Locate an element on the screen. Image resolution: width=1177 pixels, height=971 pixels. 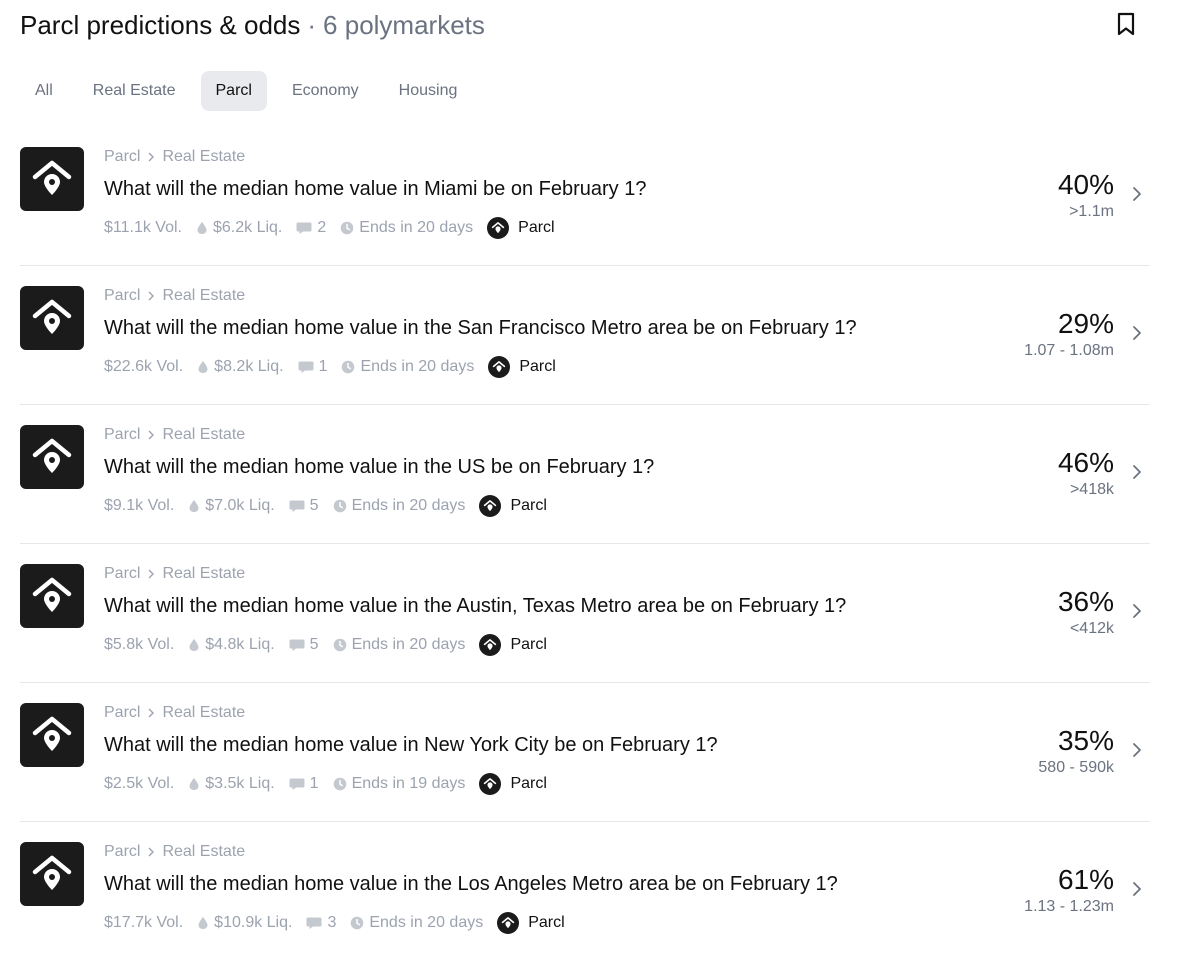
comment-icon is located at coordinates (297, 645).